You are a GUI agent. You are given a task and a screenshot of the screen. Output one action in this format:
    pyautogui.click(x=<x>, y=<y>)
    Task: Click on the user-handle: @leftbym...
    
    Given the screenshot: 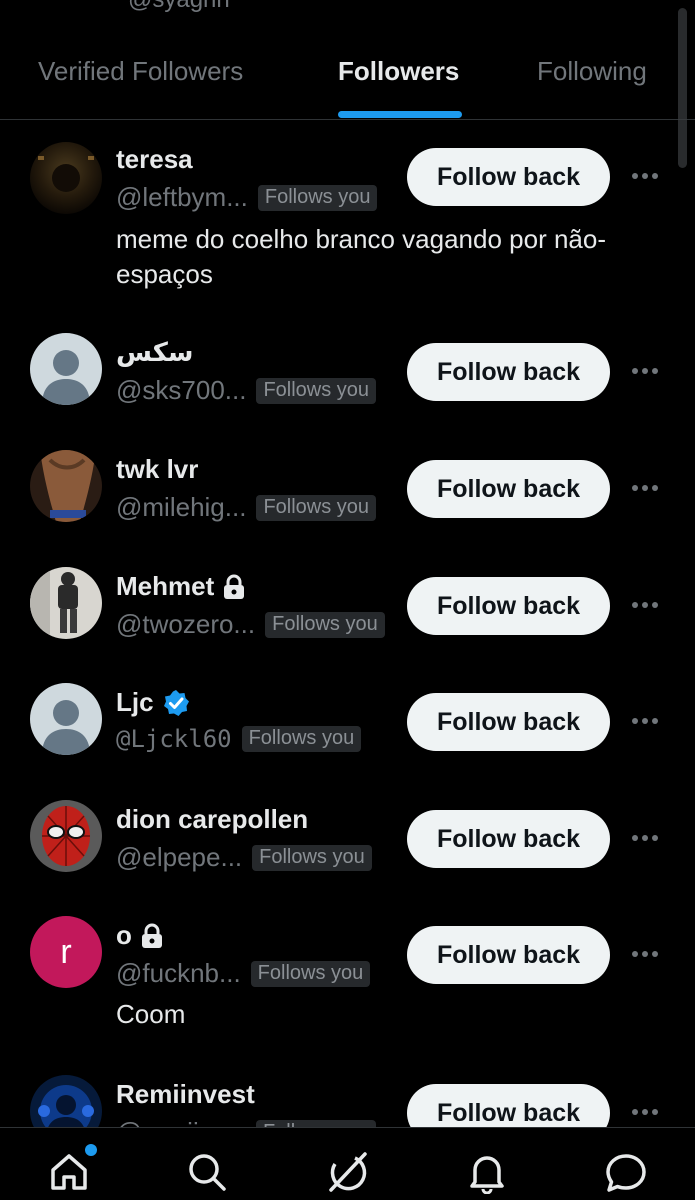 What is the action you would take?
    pyautogui.click(x=182, y=197)
    